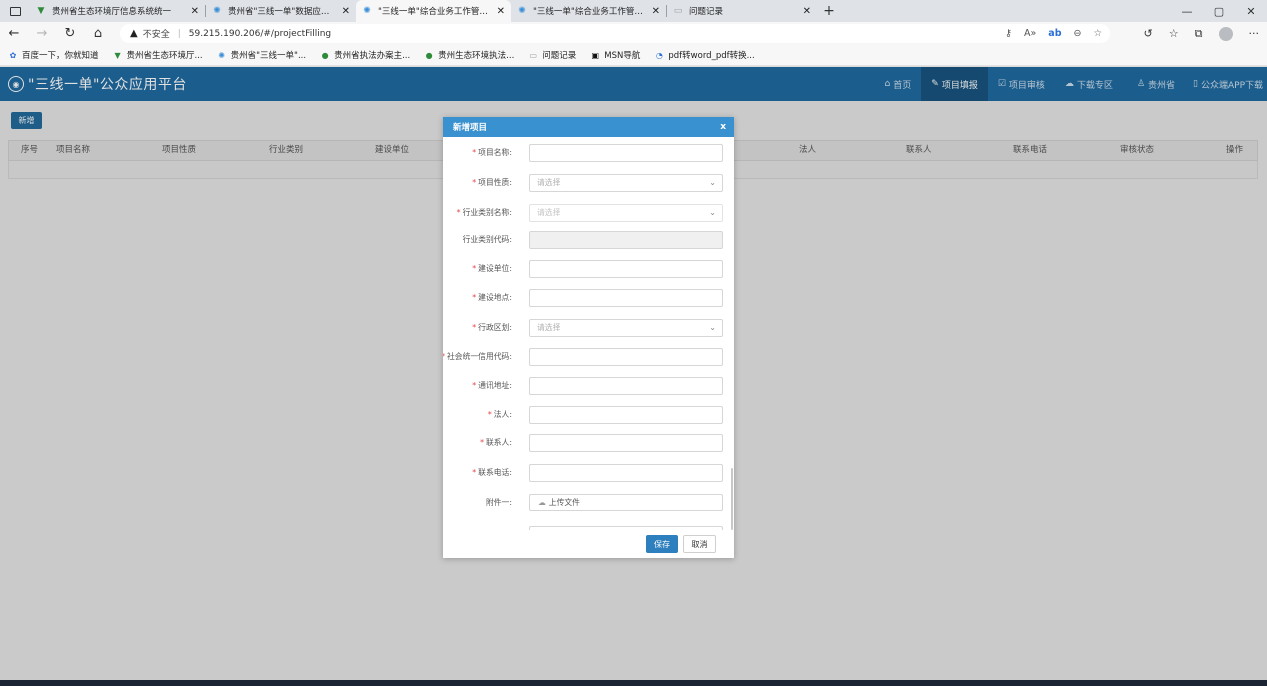 This screenshot has height=686, width=1267. Describe the element at coordinates (626, 502) in the screenshot. I see `upload-file-button: ☁ 上传文件` at that location.